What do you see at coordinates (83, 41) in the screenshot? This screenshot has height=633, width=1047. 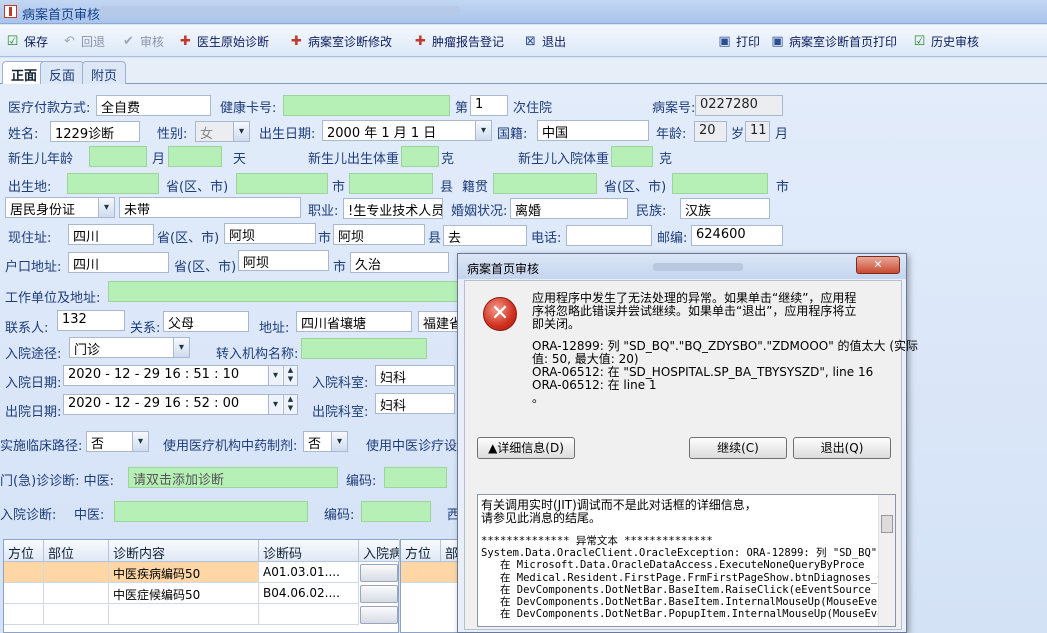 I see `rollback-button: ↶ 回退` at bounding box center [83, 41].